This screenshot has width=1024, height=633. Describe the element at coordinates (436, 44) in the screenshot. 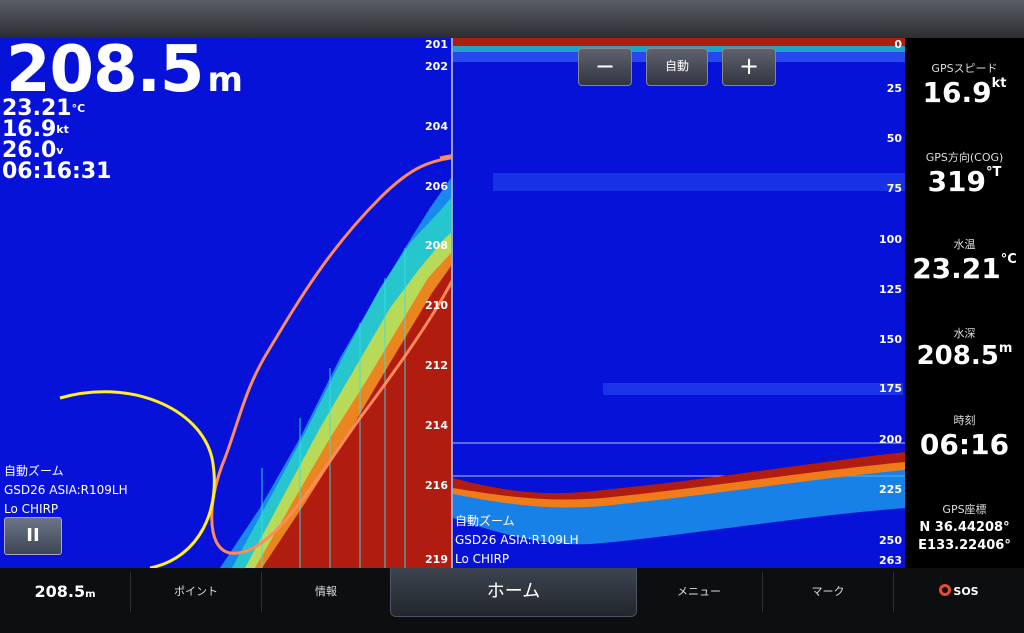

I see `scale-label: 201` at that location.